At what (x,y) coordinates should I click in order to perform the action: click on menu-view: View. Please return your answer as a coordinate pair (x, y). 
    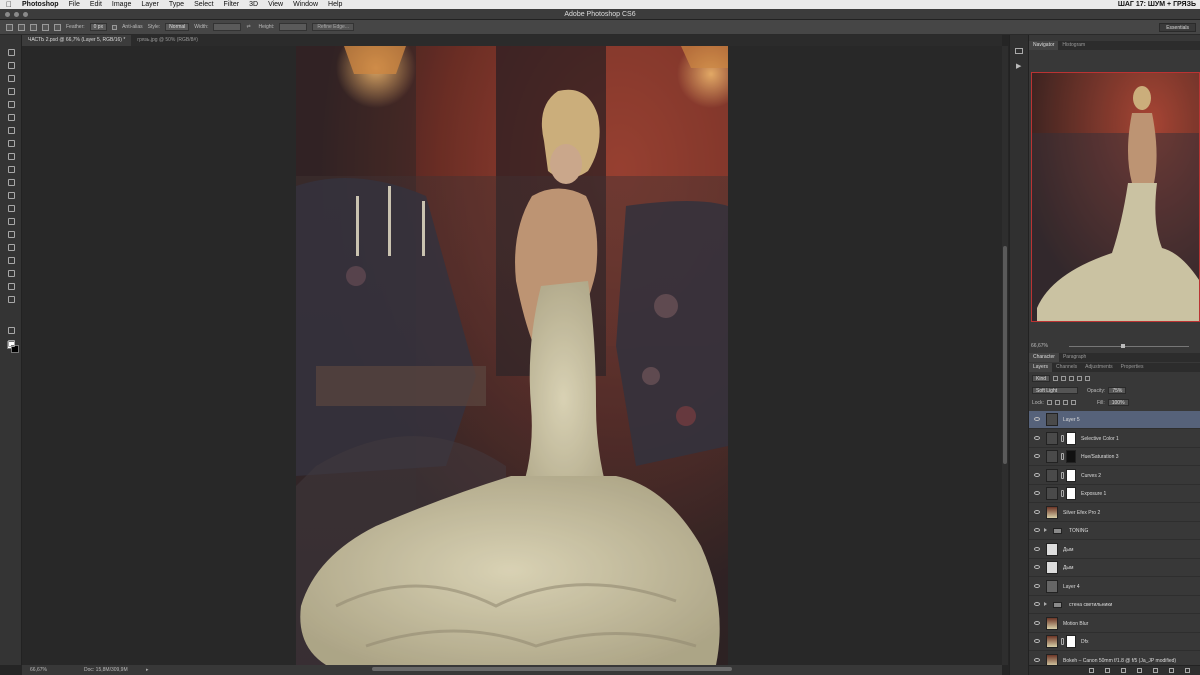
    Looking at the image, I should click on (275, 4).